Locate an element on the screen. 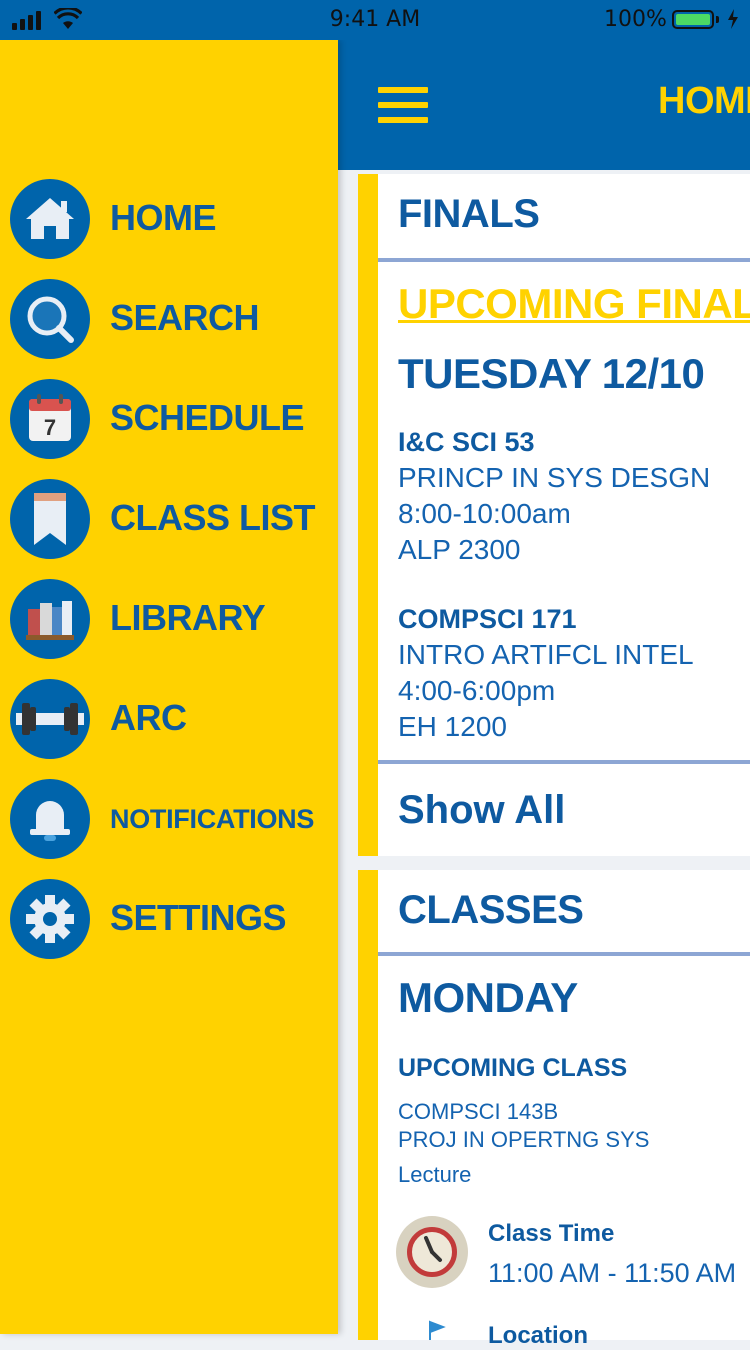  drawer-item-search: SEARCH is located at coordinates (170, 319).